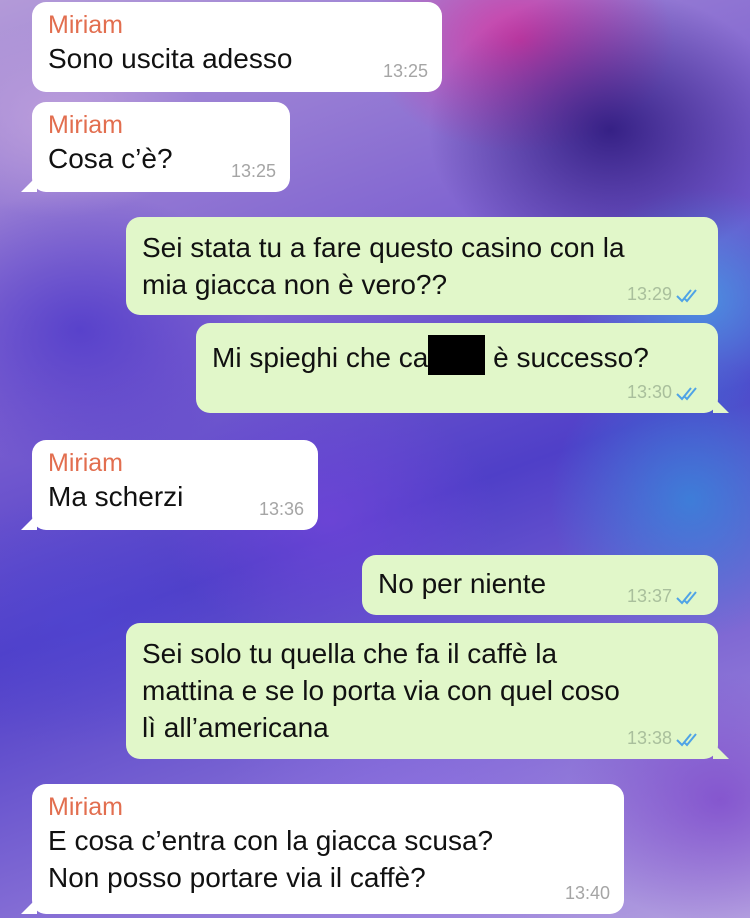  I want to click on message-text-line: E cosa c’entra con la giacca scusa?, so click(271, 840).